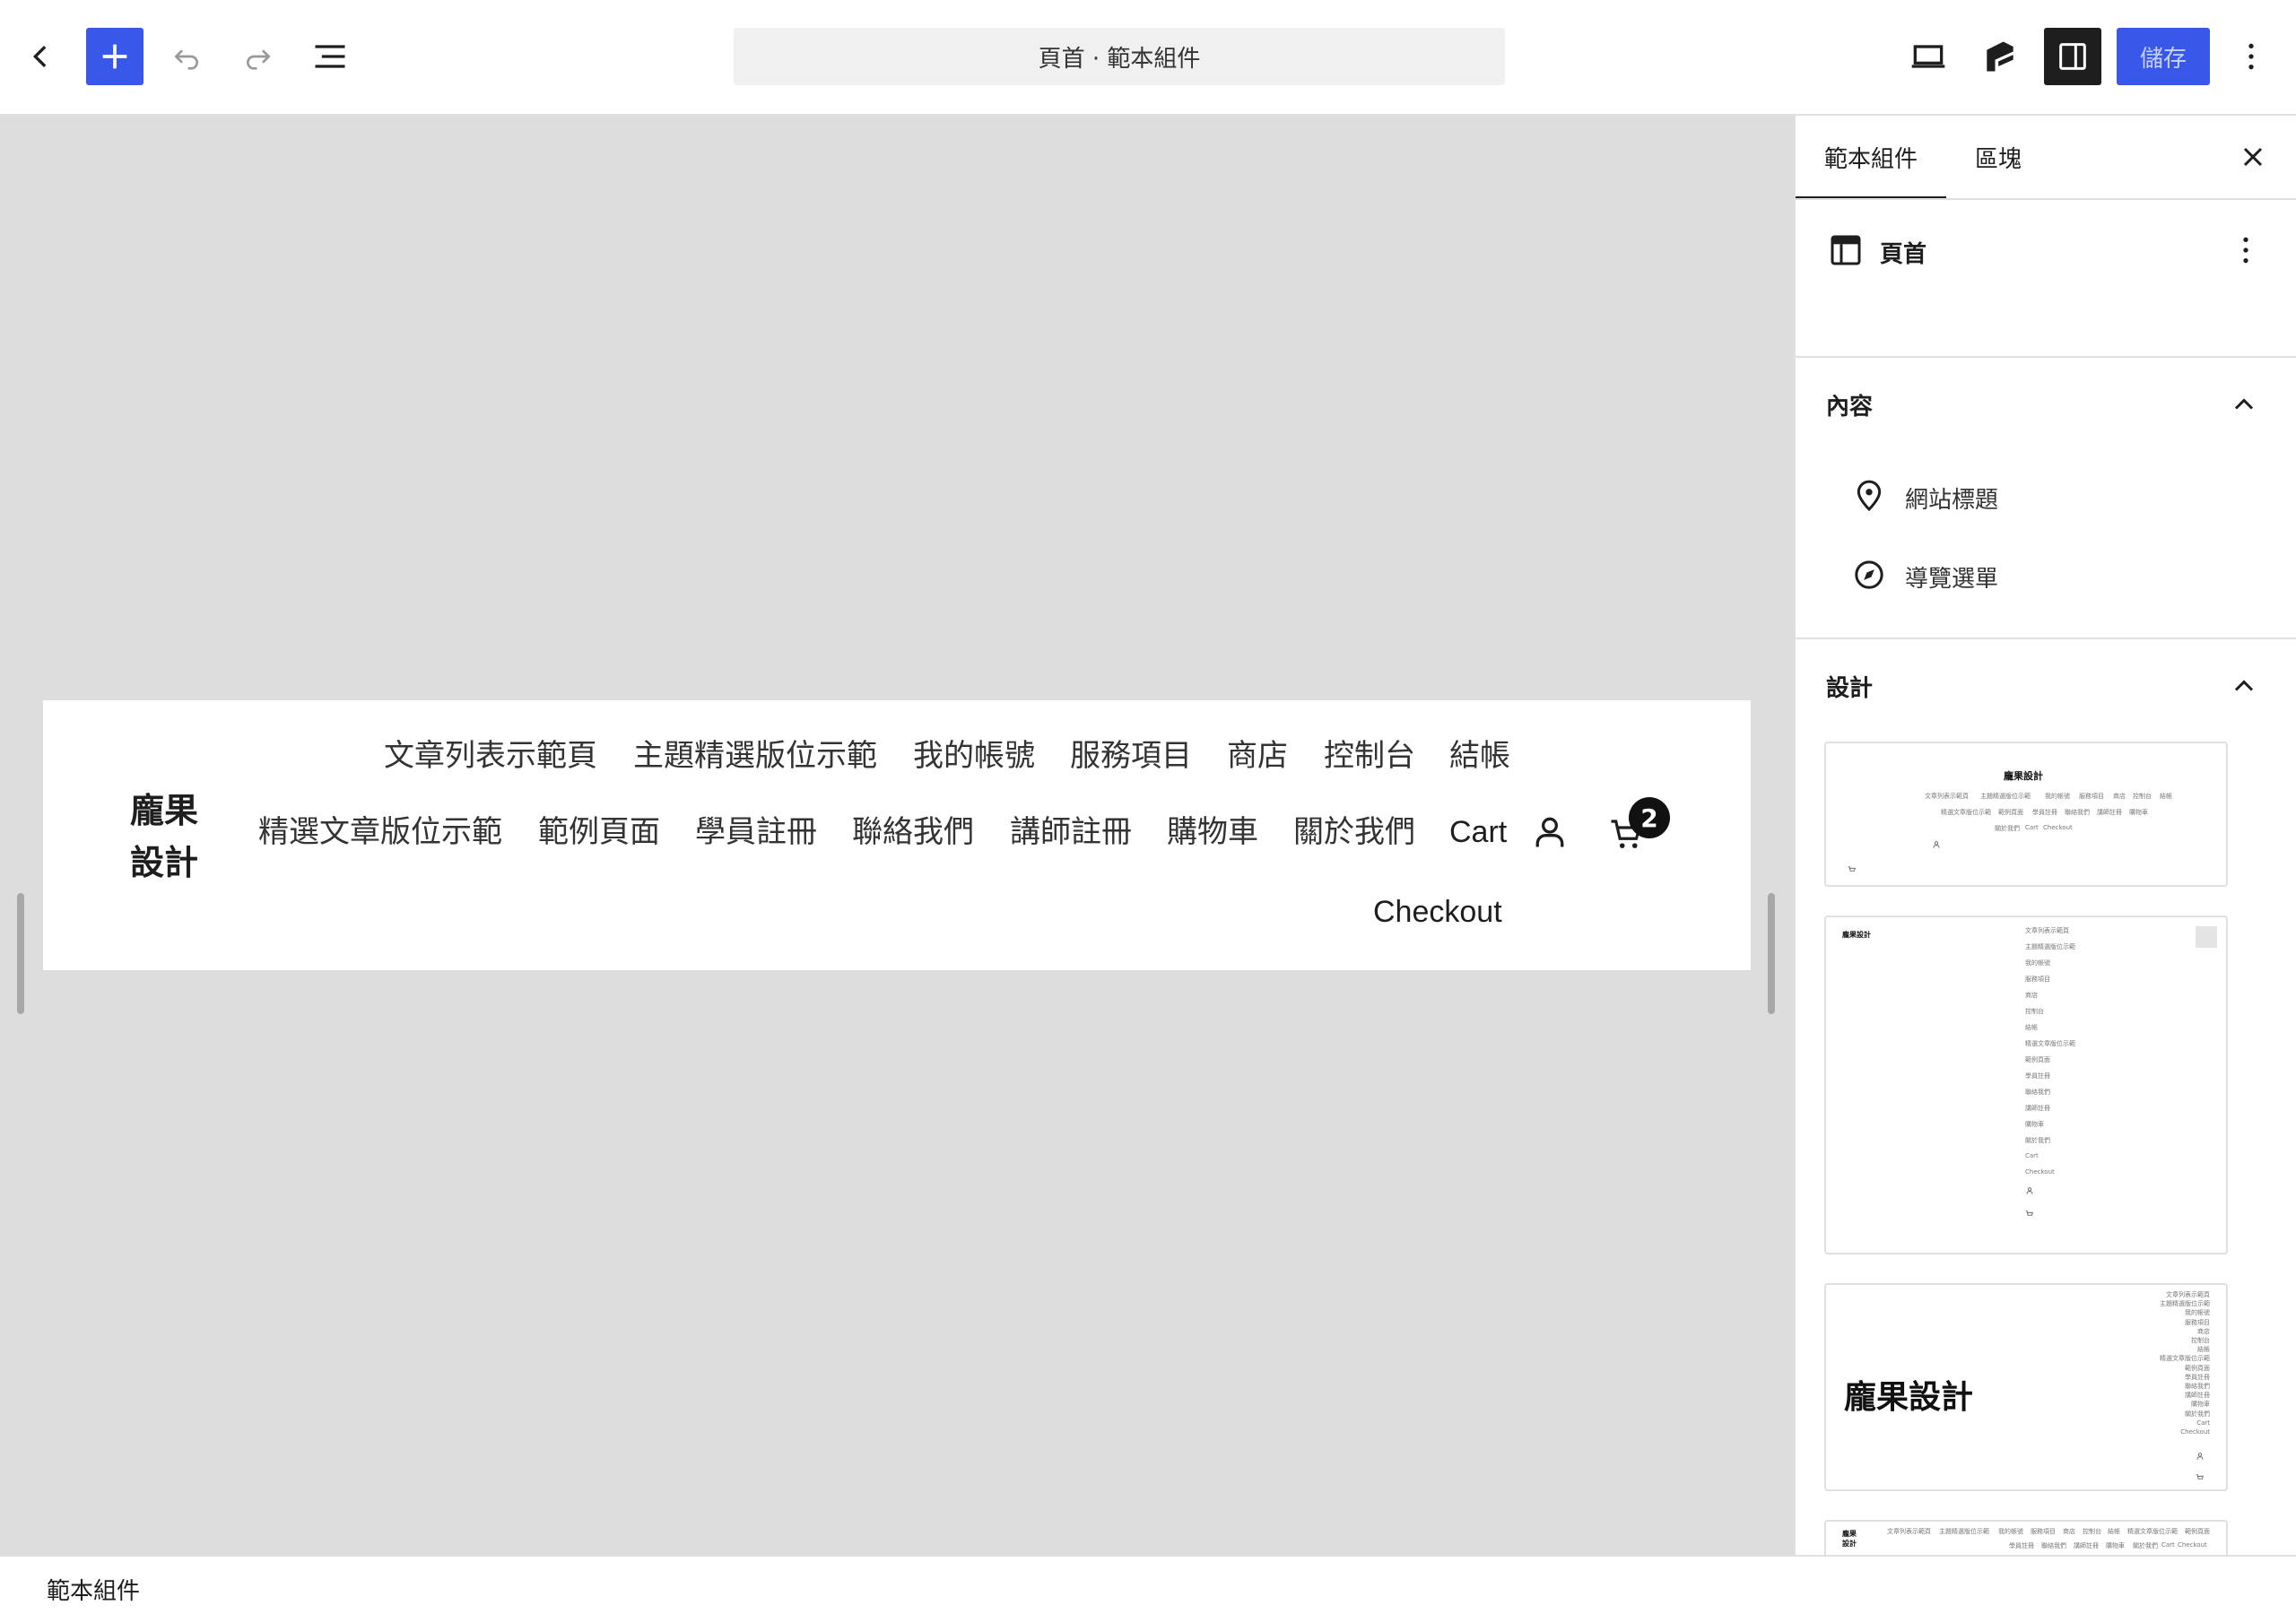 The height and width of the screenshot is (1614, 2296). I want to click on nav-item: 我的帳號, so click(974, 756).